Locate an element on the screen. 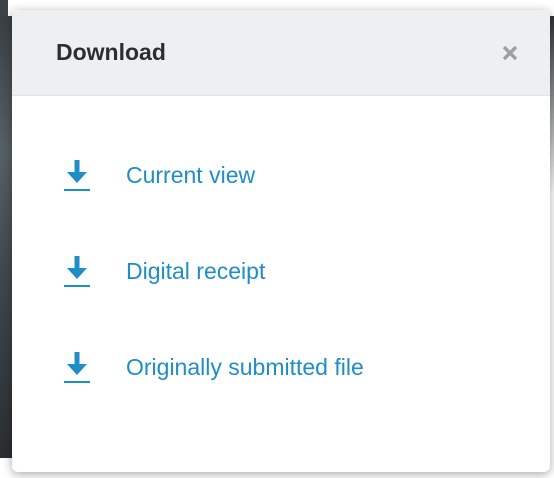  download-option-label: Current view is located at coordinates (191, 174).